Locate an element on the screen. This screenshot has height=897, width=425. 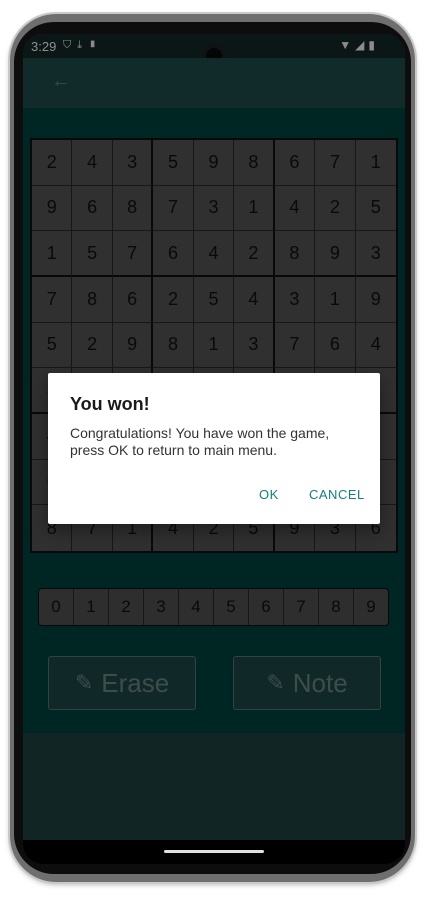
navigation-bar is located at coordinates (214, 852).